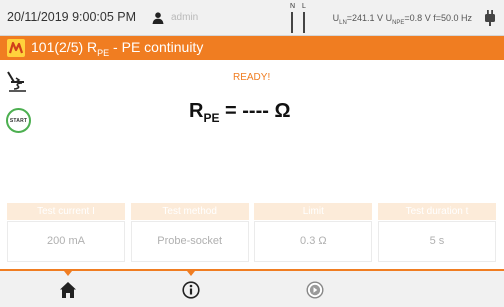 The height and width of the screenshot is (307, 504). What do you see at coordinates (196, 111) in the screenshot?
I see `result-symbol: R` at bounding box center [196, 111].